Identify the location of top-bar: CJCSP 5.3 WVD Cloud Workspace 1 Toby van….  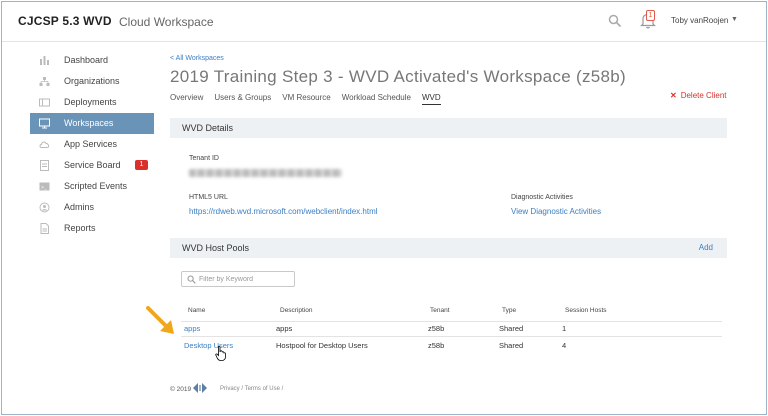
(384, 22).